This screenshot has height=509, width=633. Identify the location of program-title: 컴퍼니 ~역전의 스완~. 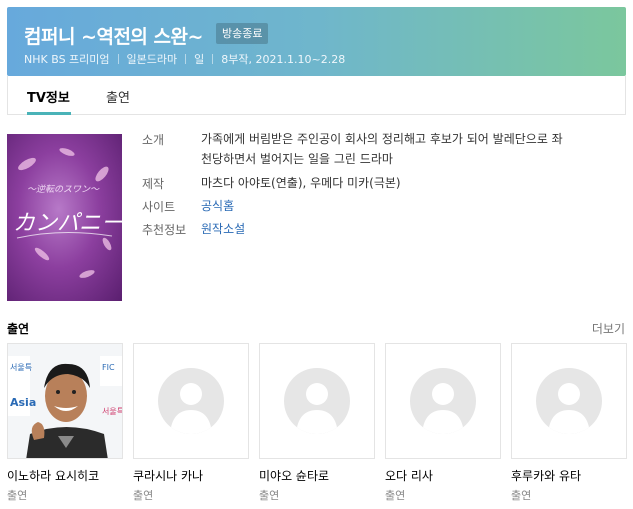
(113, 35).